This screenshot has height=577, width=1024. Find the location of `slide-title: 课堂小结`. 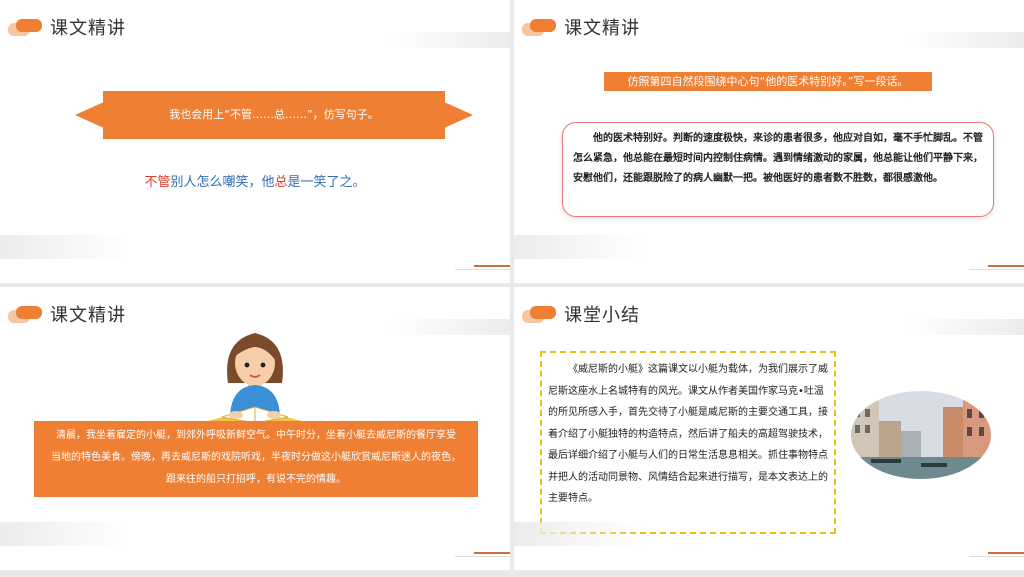

slide-title: 课堂小结 is located at coordinates (602, 315).